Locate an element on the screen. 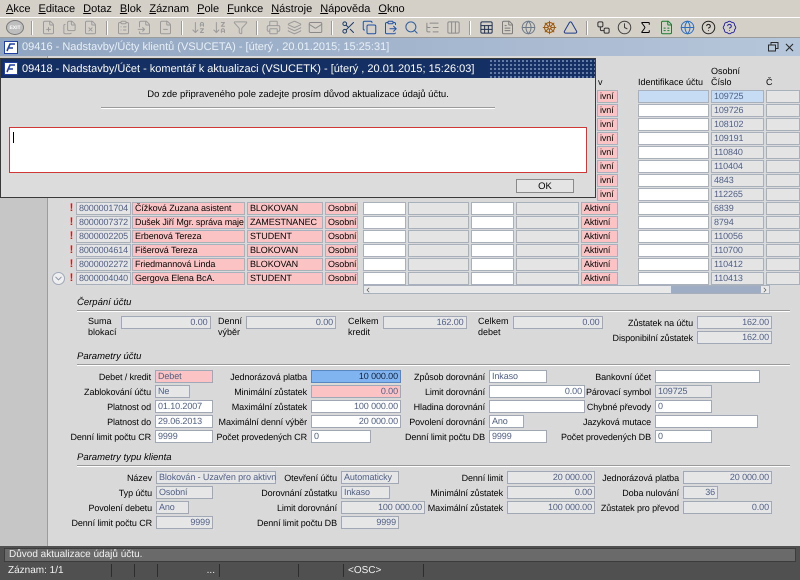  paste-icon is located at coordinates (390, 27).